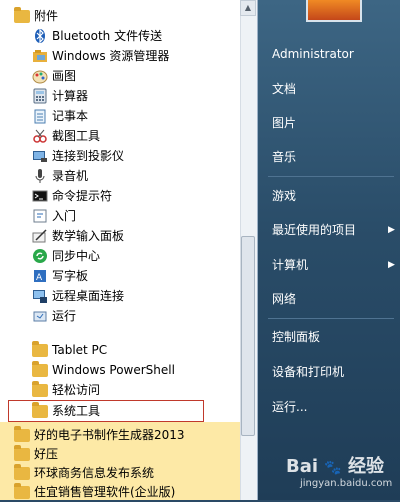  What do you see at coordinates (40, 256) in the screenshot?
I see `sync-center-icon` at bounding box center [40, 256].